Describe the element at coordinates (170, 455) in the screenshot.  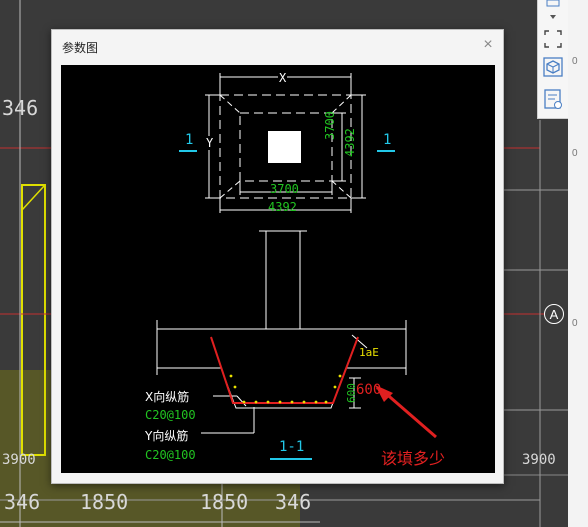
I see `y-rebar-spec: C20@100` at that location.